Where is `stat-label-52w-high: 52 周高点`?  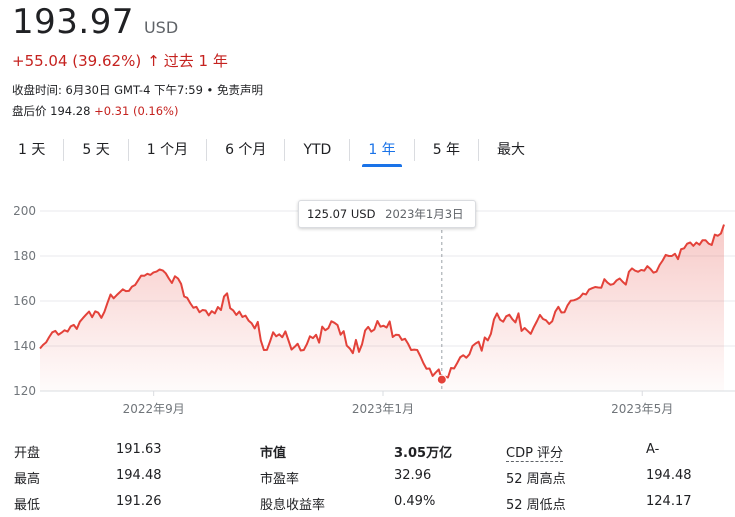 stat-label-52w-high: 52 周高点 is located at coordinates (536, 479).